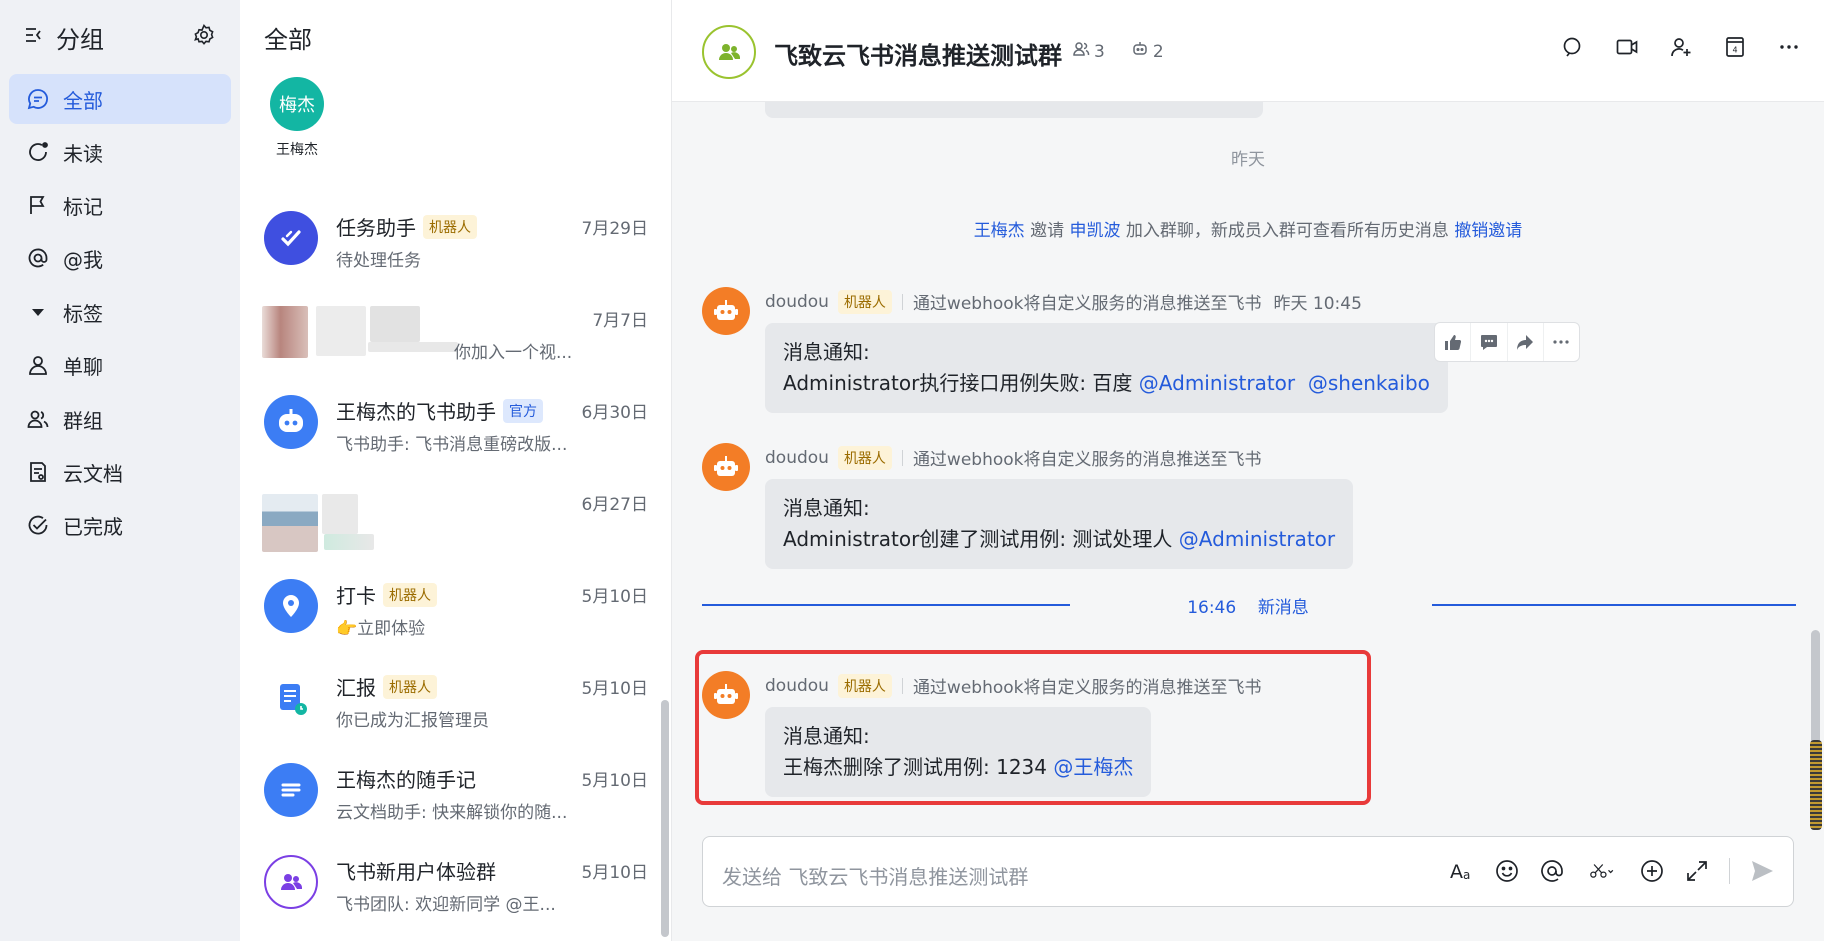  Describe the element at coordinates (93, 526) in the screenshot. I see `sidebar-item-label: 已完成` at that location.